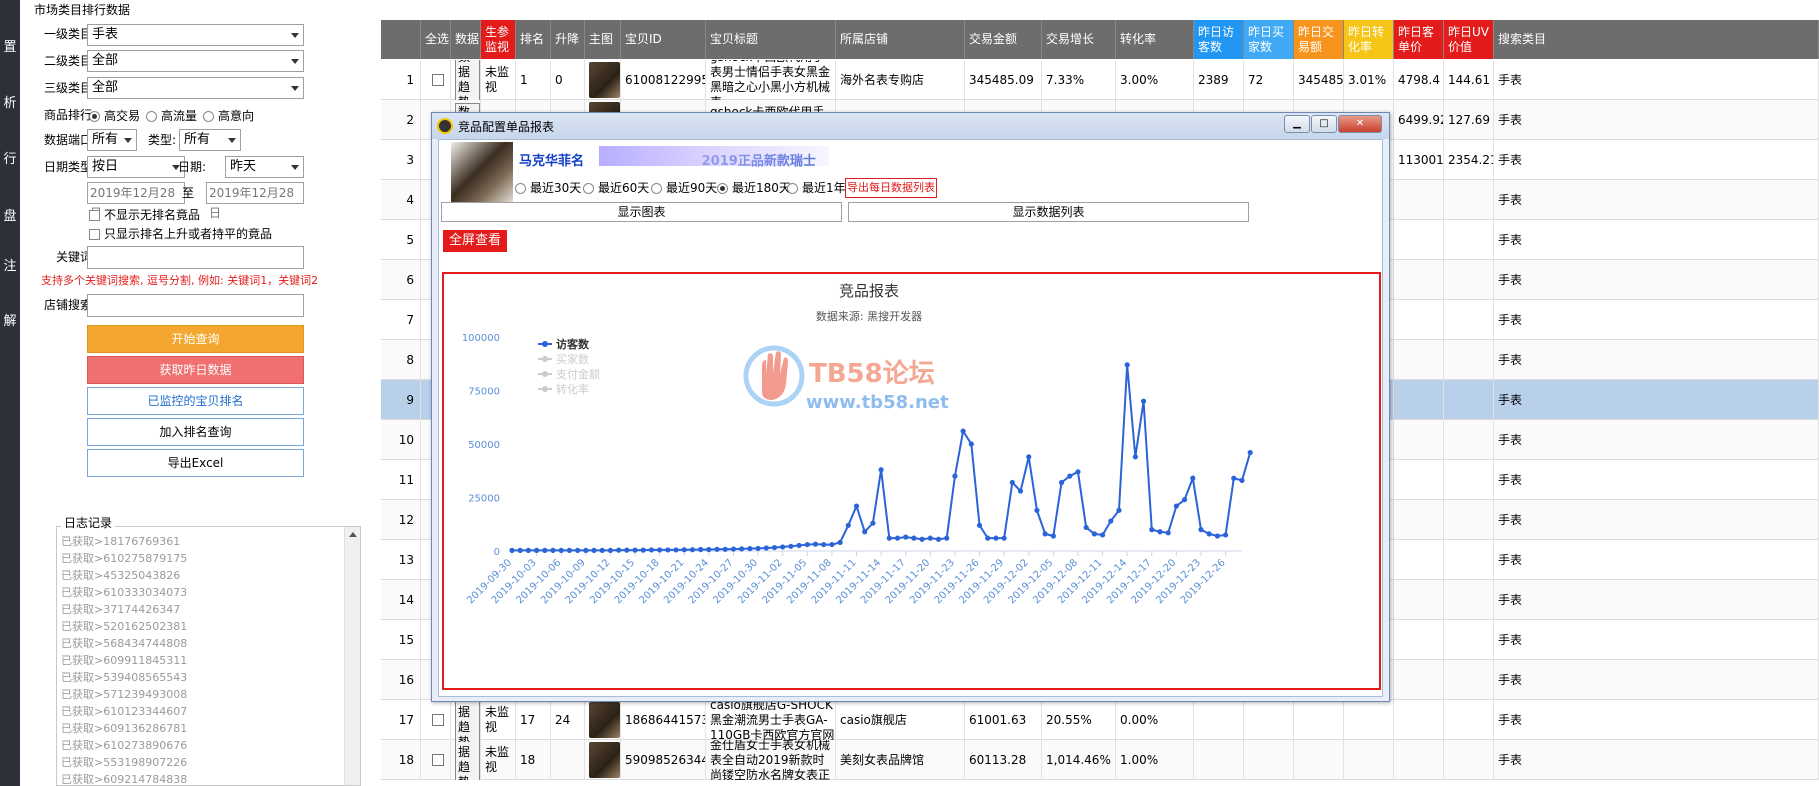 This screenshot has width=1819, height=786. I want to click on popup-title: 竞品配置单品报表, so click(506, 127).